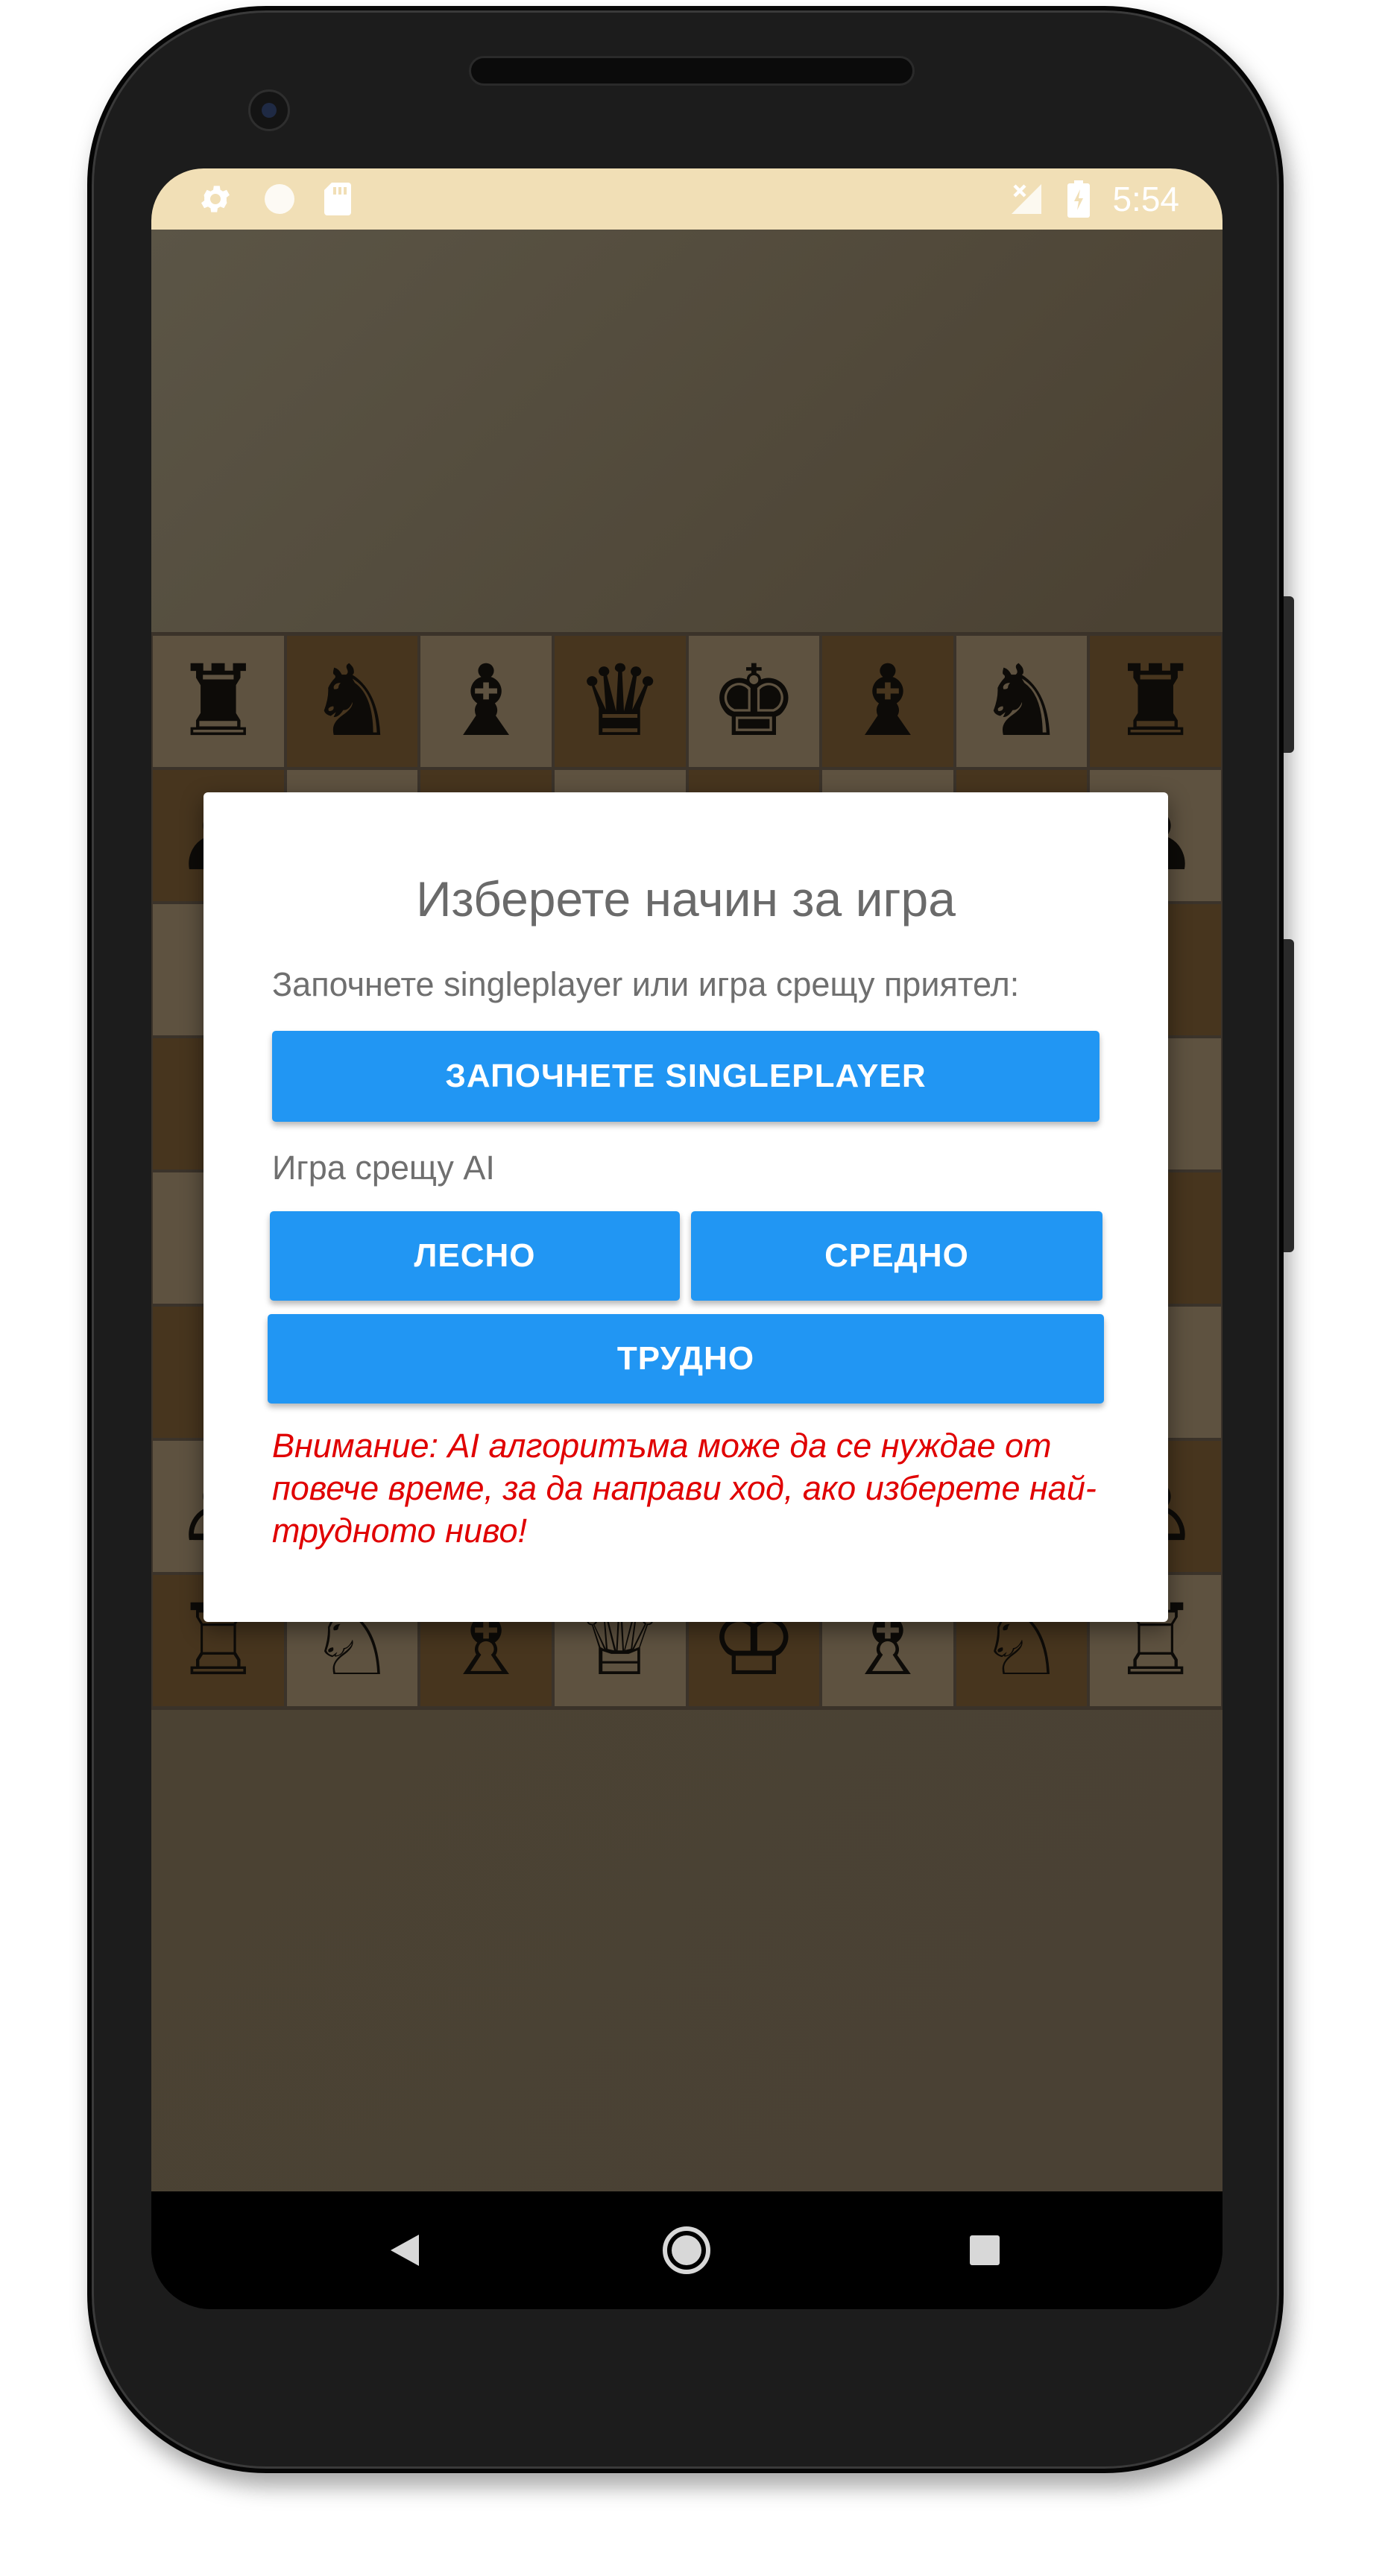  I want to click on square-g8: ♞, so click(1021, 701).